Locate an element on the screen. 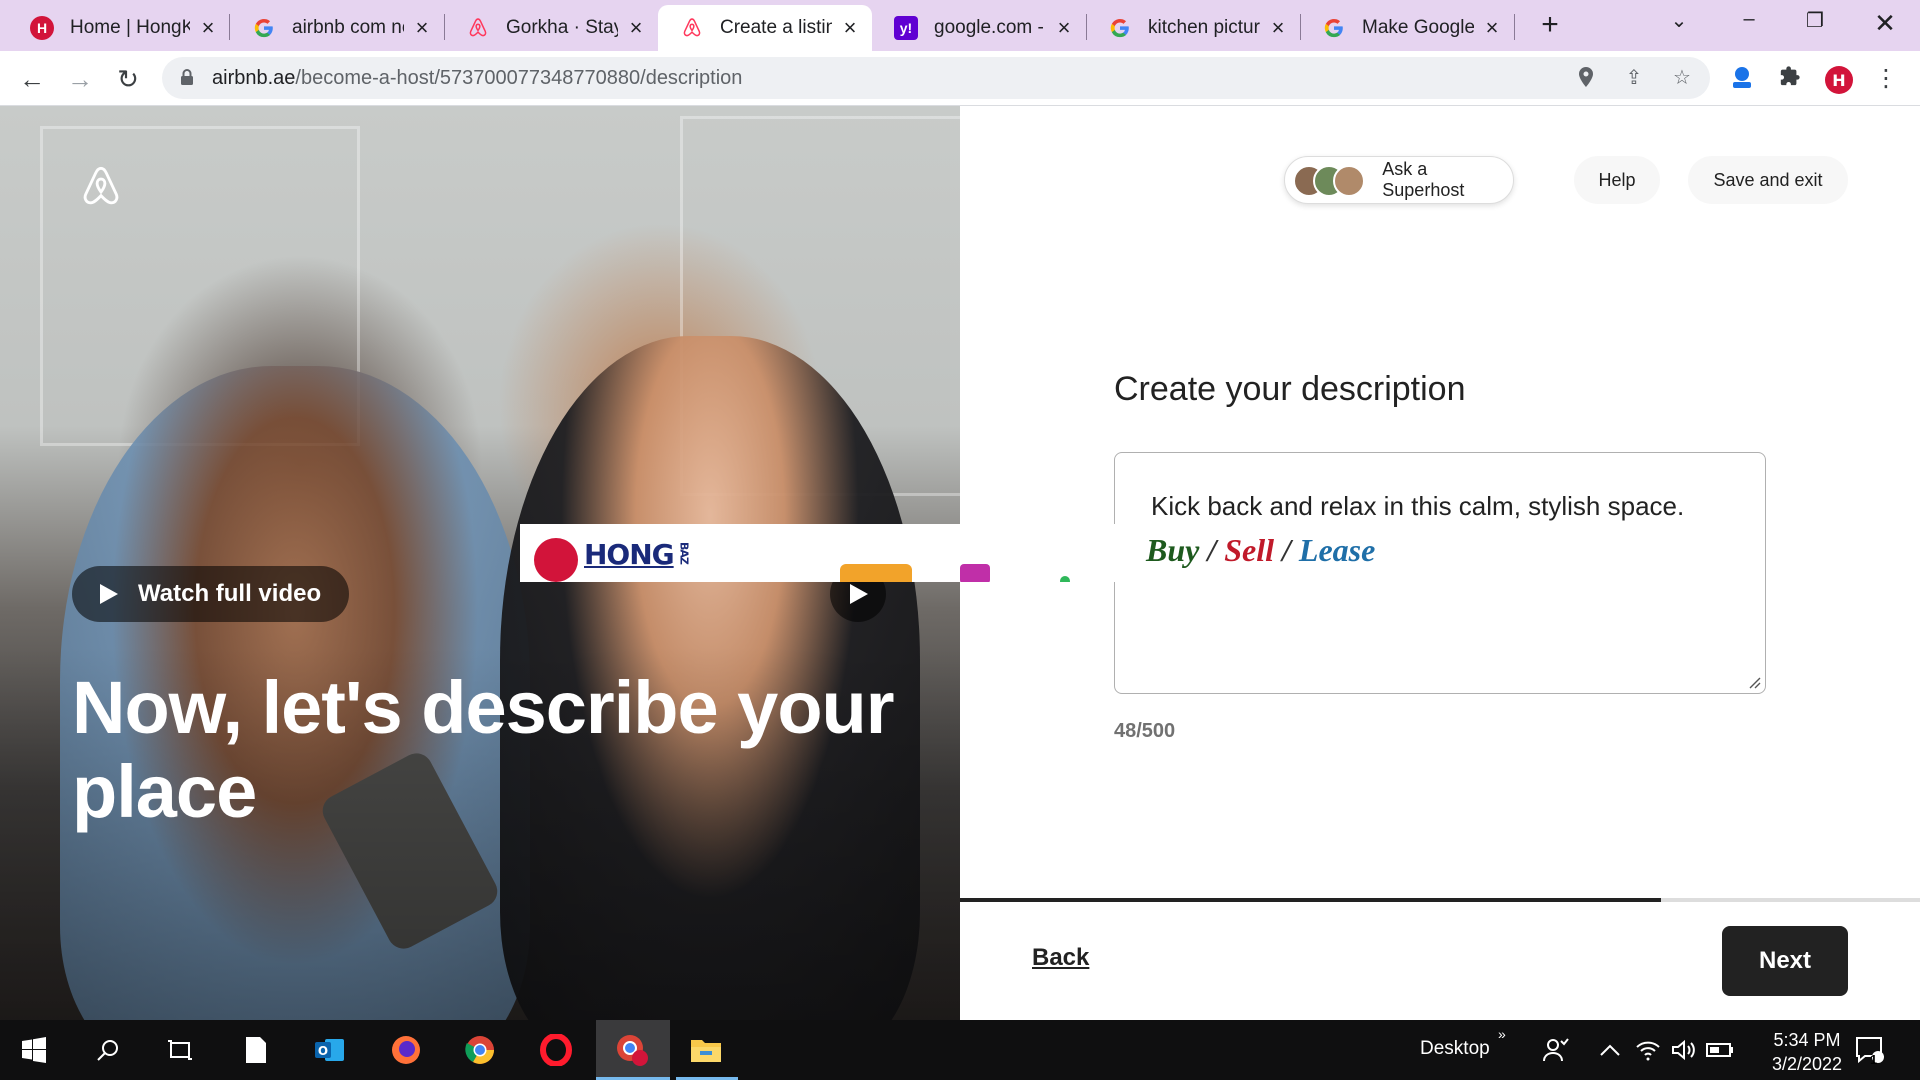 This screenshot has height=1080, width=1920. ad-buy: Buy is located at coordinates (1173, 550).